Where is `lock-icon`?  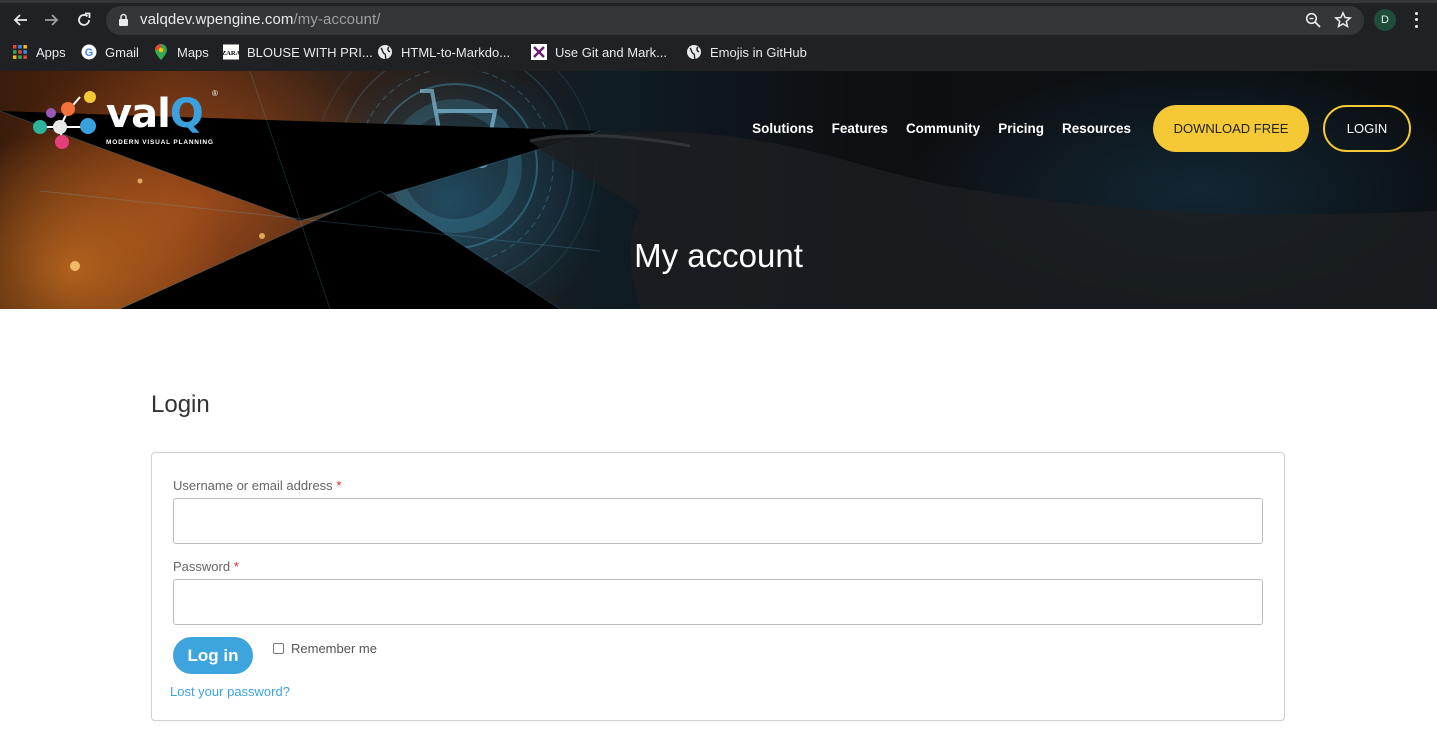
lock-icon is located at coordinates (123, 19).